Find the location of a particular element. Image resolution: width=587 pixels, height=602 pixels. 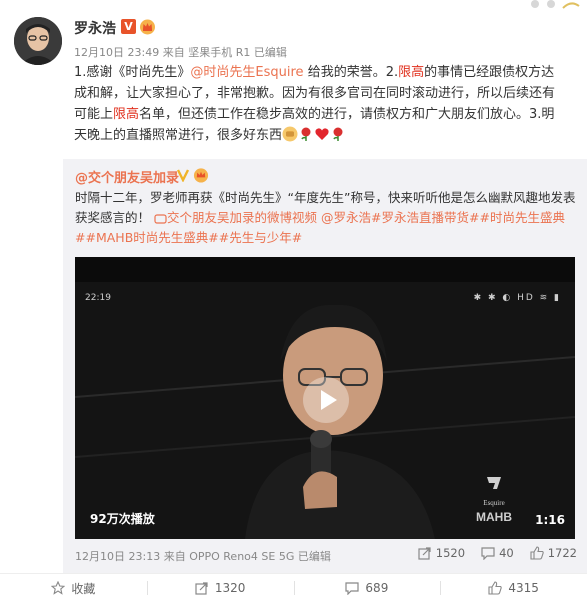

post-time: 12月10日 23:49 is located at coordinates (116, 52).